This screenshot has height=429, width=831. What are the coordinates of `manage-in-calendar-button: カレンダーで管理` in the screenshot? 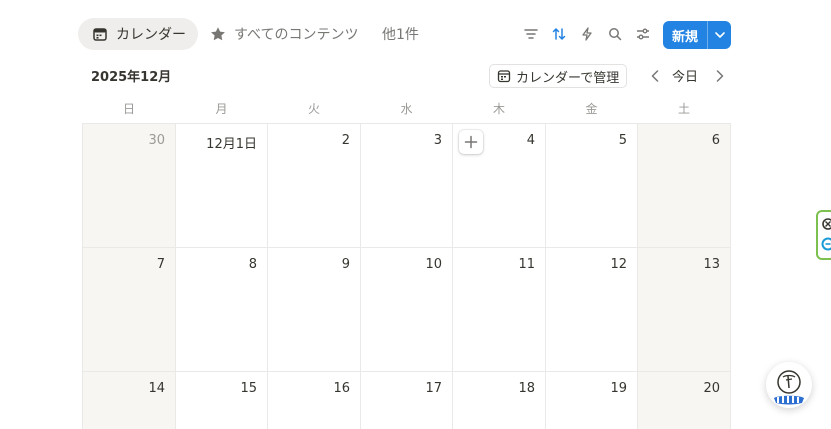 It's located at (558, 76).